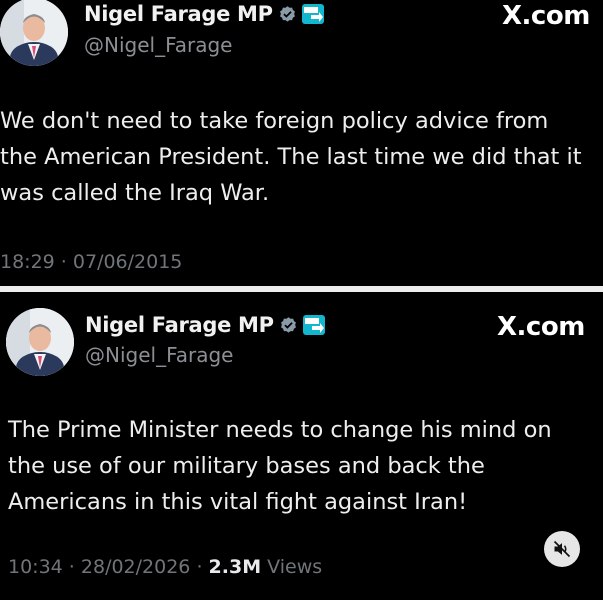 The image size is (603, 600). Describe the element at coordinates (287, 14) in the screenshot. I see `verified-badge-icon` at that location.